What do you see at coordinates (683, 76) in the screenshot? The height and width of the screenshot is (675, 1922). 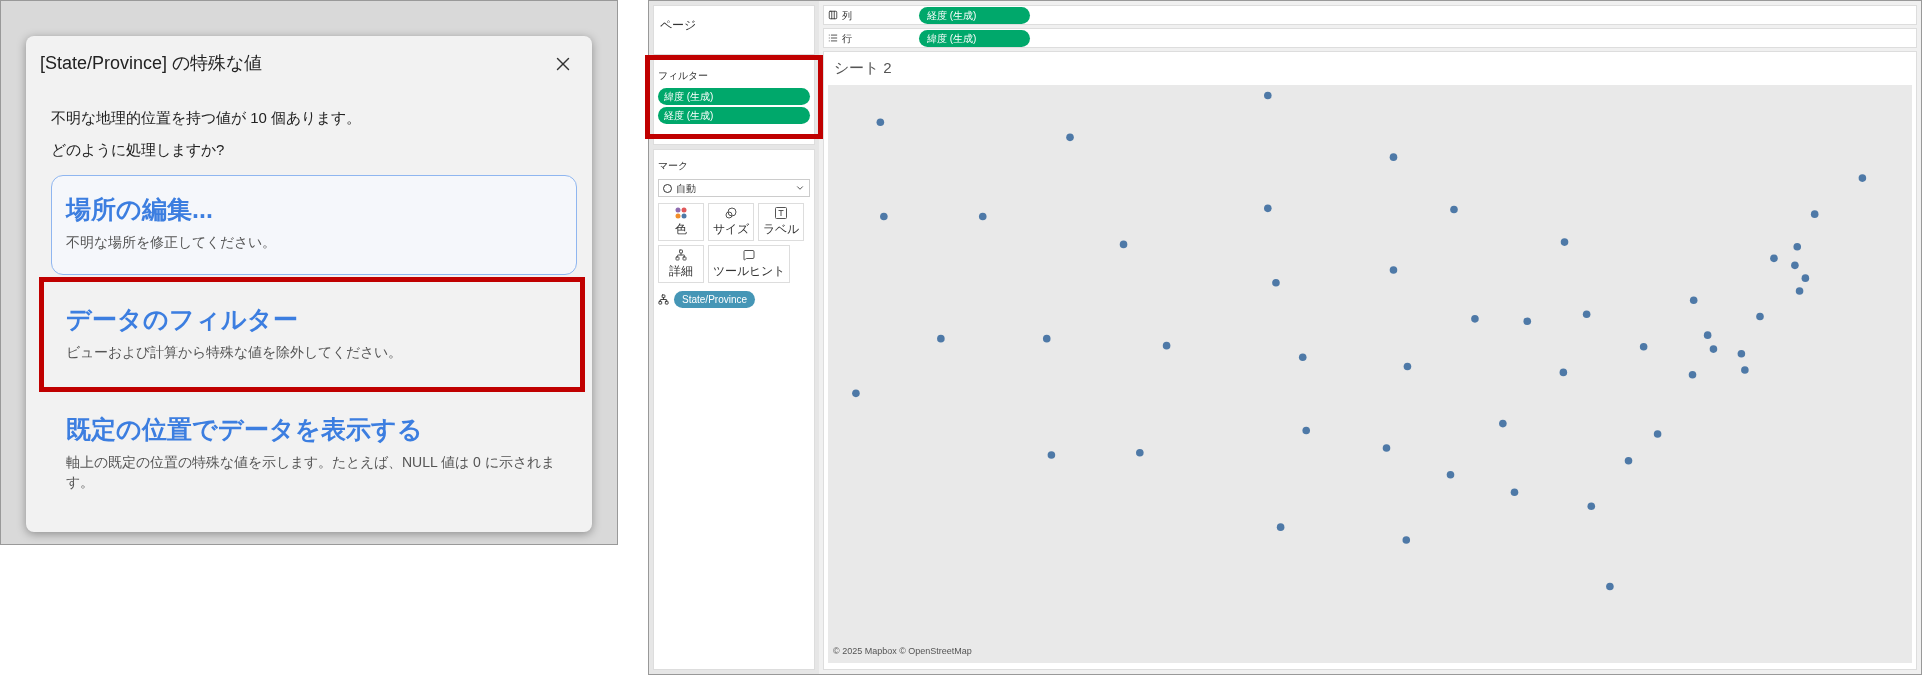 I see `filters-label: フィルター` at bounding box center [683, 76].